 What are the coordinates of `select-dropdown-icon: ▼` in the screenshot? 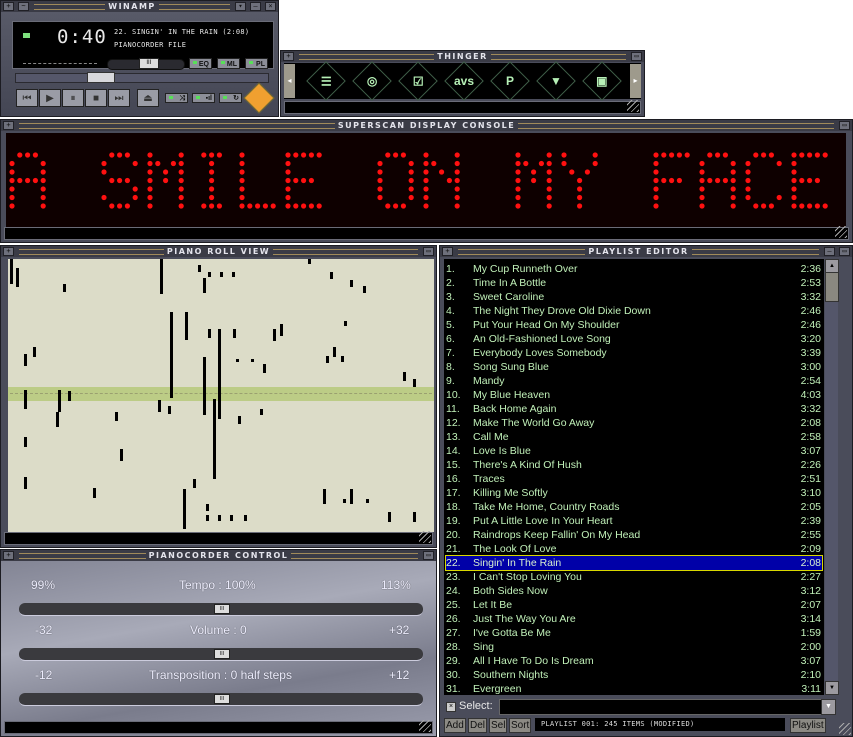 It's located at (828, 707).